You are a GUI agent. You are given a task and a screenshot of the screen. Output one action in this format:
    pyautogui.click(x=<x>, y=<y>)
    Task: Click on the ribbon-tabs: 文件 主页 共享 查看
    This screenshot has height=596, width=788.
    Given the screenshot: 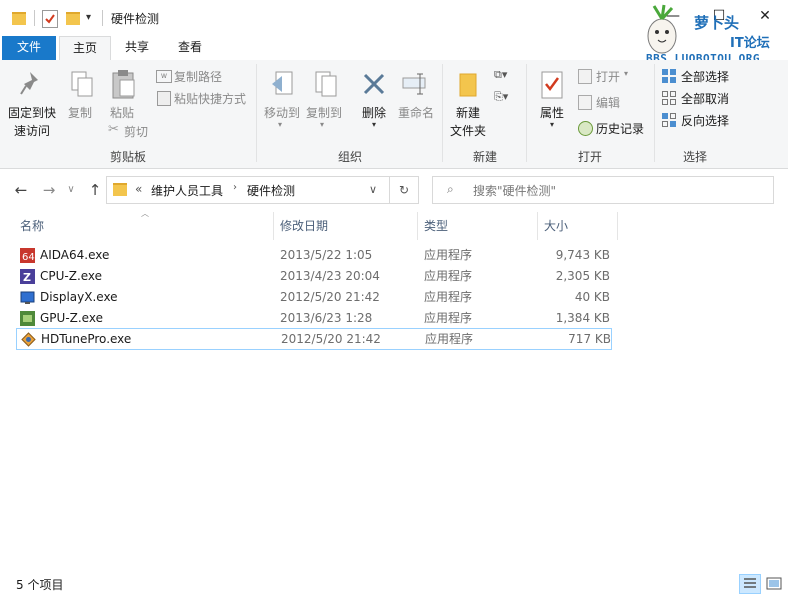 What is the action you would take?
    pyautogui.click(x=394, y=48)
    